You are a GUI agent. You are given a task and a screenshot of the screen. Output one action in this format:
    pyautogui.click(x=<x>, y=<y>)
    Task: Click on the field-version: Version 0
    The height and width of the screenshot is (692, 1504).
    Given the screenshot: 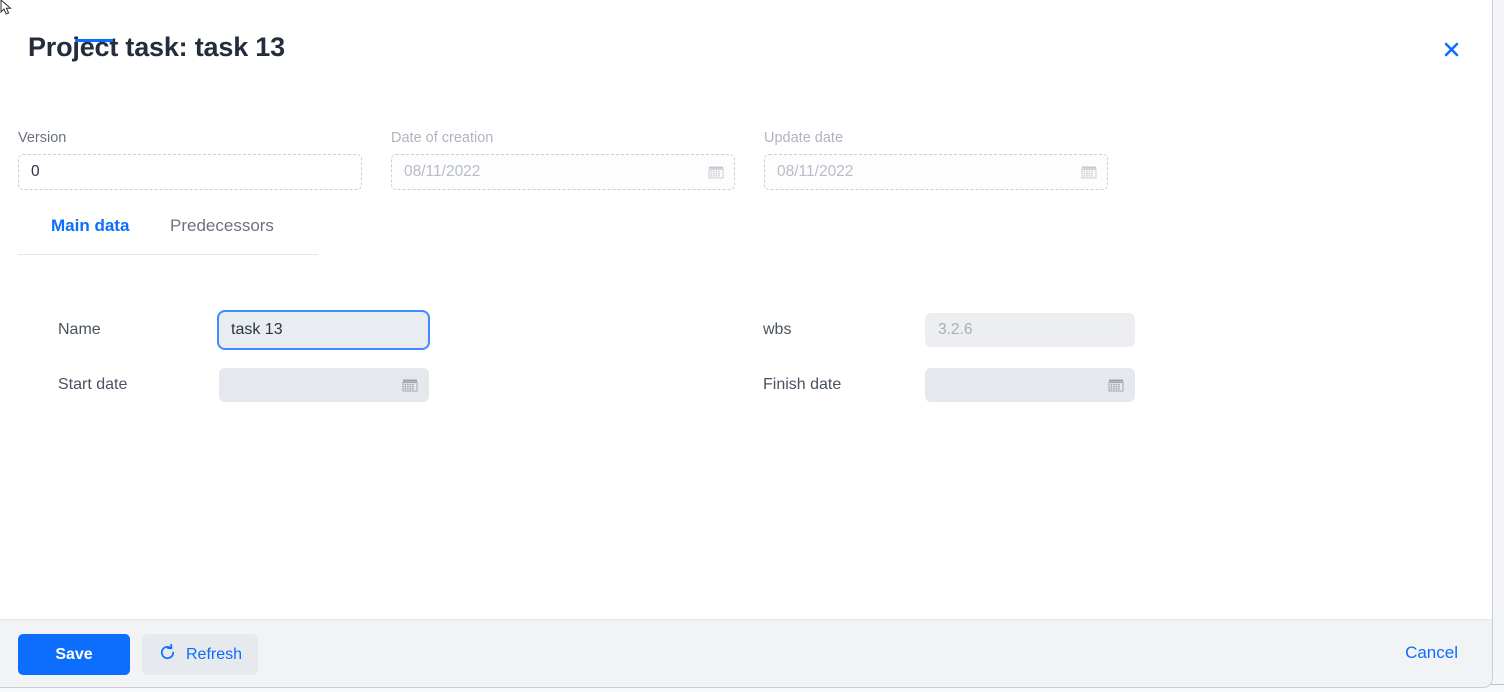 What is the action you would take?
    pyautogui.click(x=190, y=160)
    